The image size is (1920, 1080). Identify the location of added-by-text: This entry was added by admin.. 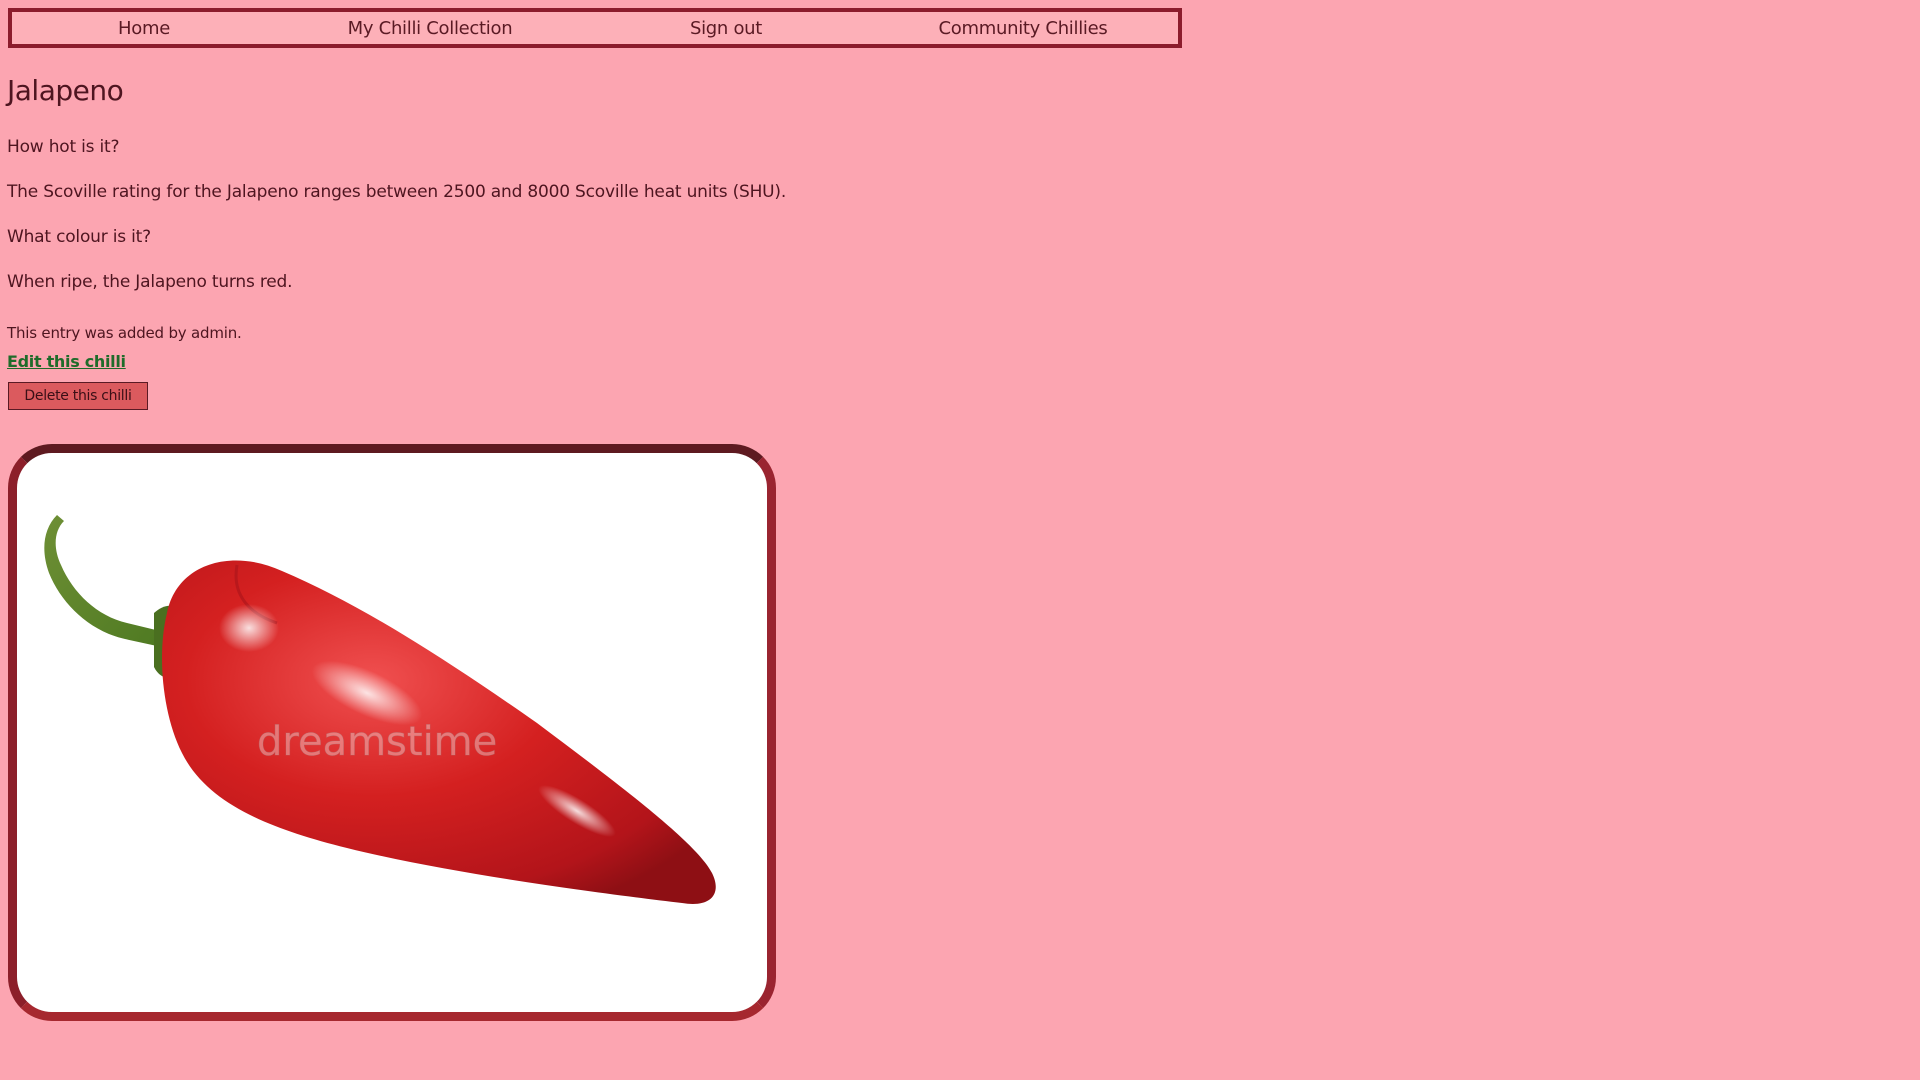
(124, 333).